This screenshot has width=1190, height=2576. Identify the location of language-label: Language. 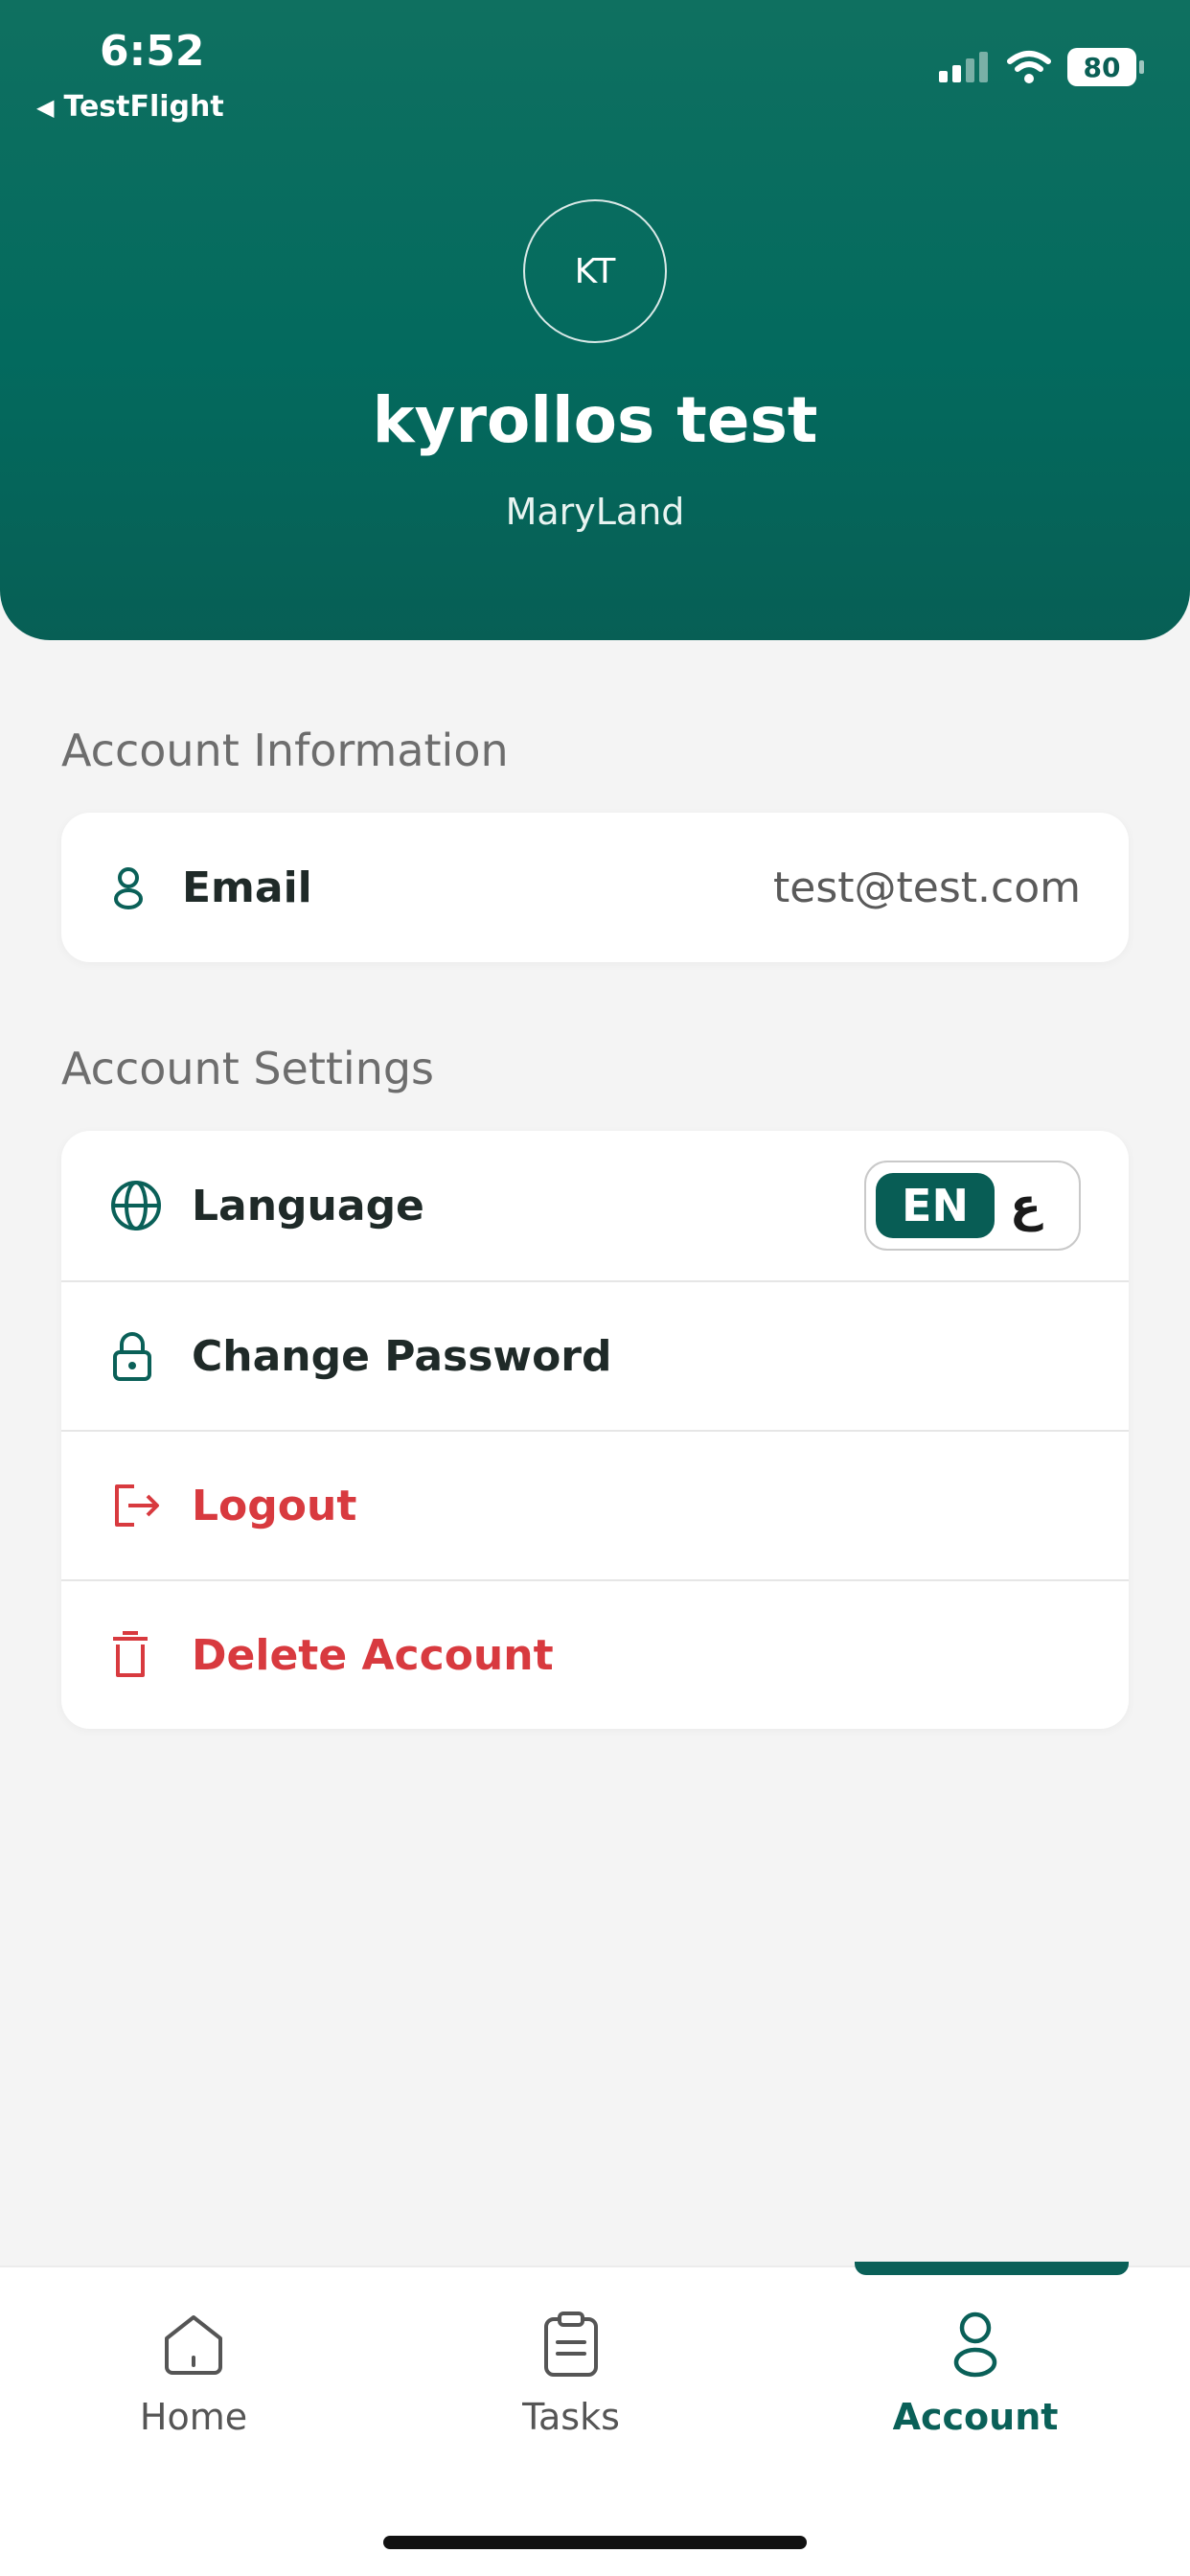
(308, 1205).